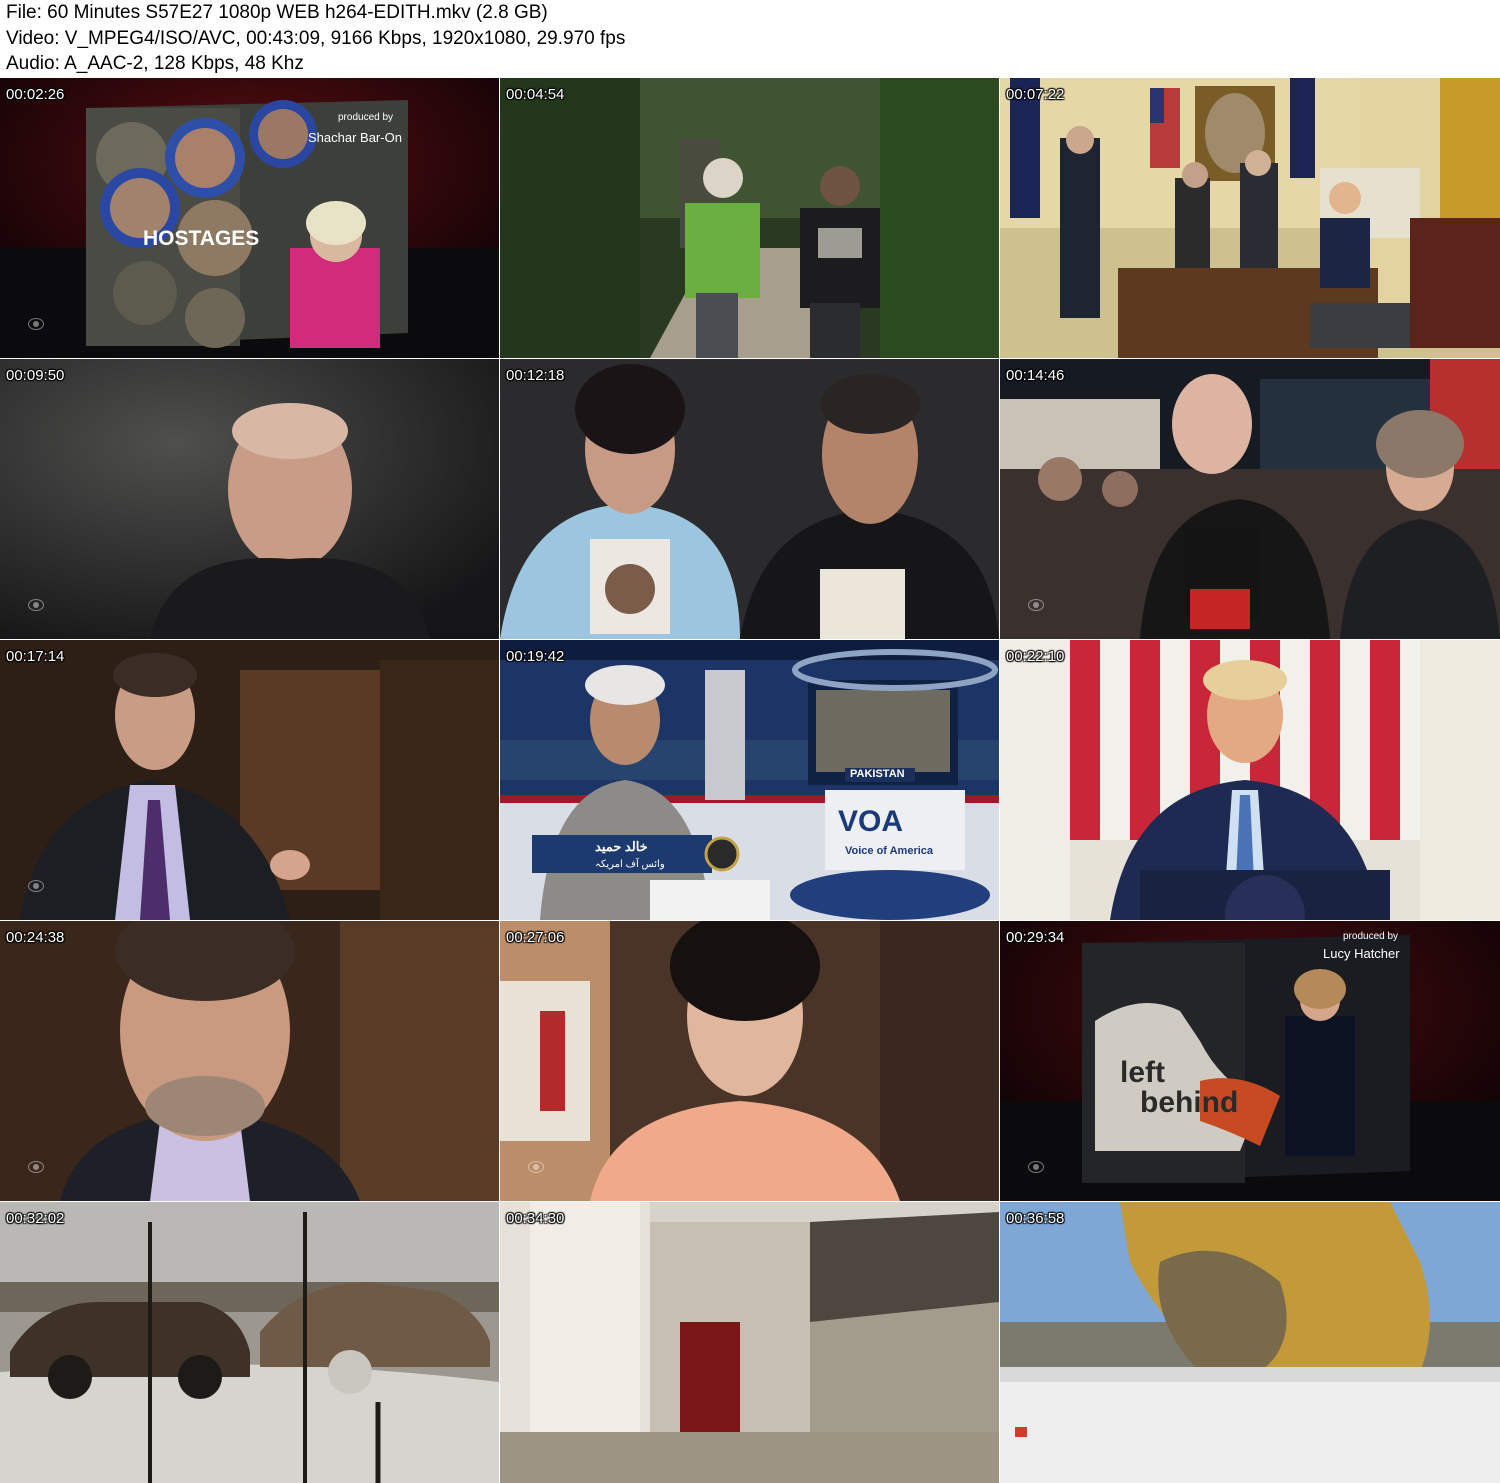 This screenshot has width=1500, height=1483. Describe the element at coordinates (355, 137) in the screenshot. I see `producer-name: Shachar Bar-On` at that location.